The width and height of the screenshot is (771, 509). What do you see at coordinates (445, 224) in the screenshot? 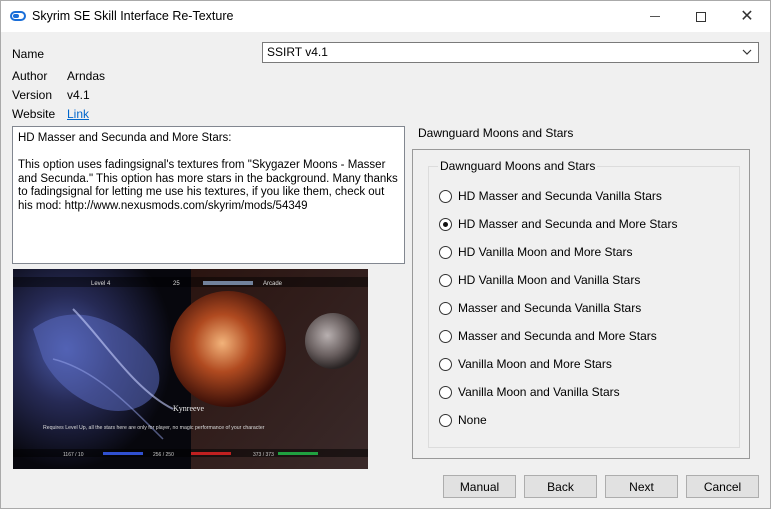
I see `radio-button-checked` at bounding box center [445, 224].